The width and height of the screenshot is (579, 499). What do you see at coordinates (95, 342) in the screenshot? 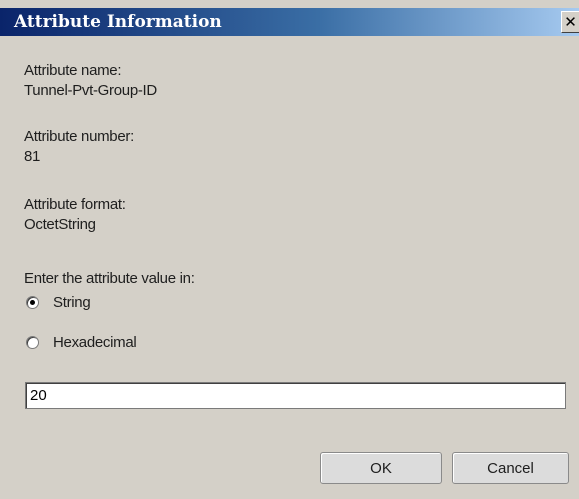
I see `hexadecimal-radio-label: Hexadecimal` at bounding box center [95, 342].